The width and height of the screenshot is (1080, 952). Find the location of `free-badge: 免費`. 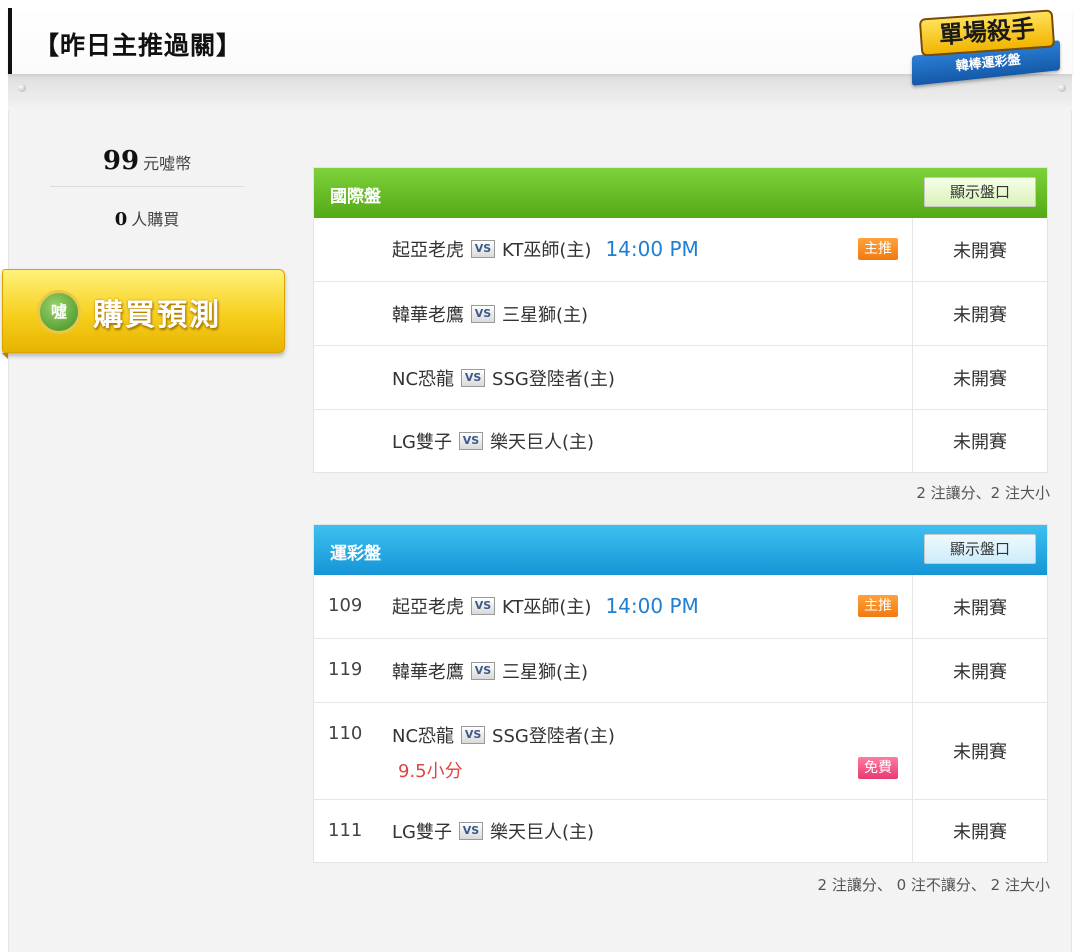

free-badge: 免費 is located at coordinates (878, 768).